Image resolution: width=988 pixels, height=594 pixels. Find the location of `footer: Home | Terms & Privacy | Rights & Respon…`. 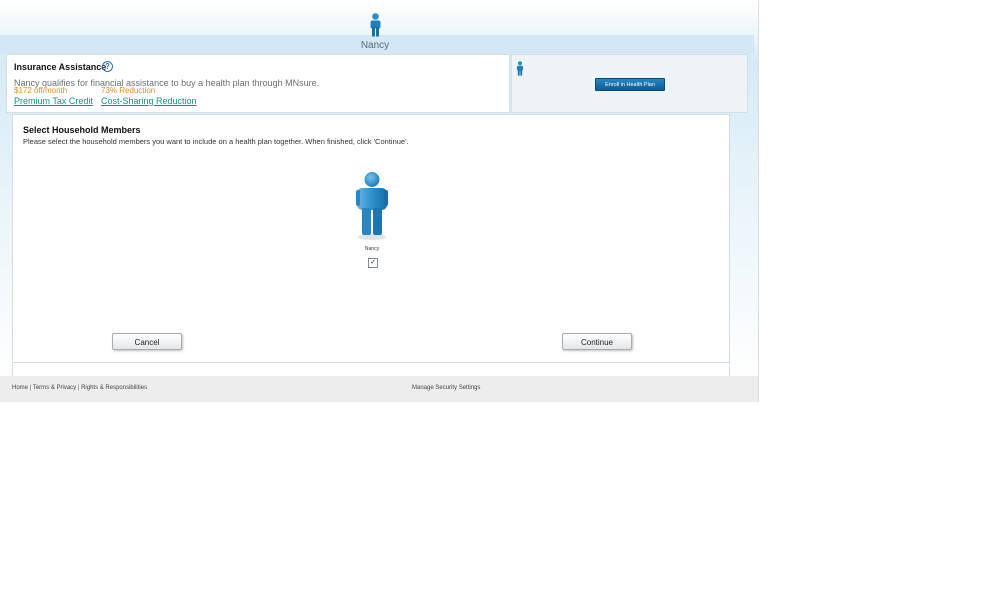

footer: Home | Terms & Privacy | Rights & Respon… is located at coordinates (379, 389).